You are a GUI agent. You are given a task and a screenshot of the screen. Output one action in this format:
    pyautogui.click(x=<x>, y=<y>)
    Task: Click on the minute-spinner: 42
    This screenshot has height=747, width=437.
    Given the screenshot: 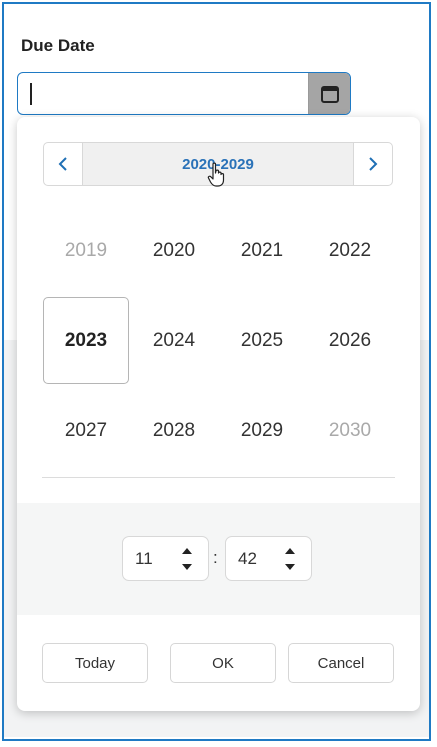 What is the action you would take?
    pyautogui.click(x=268, y=558)
    